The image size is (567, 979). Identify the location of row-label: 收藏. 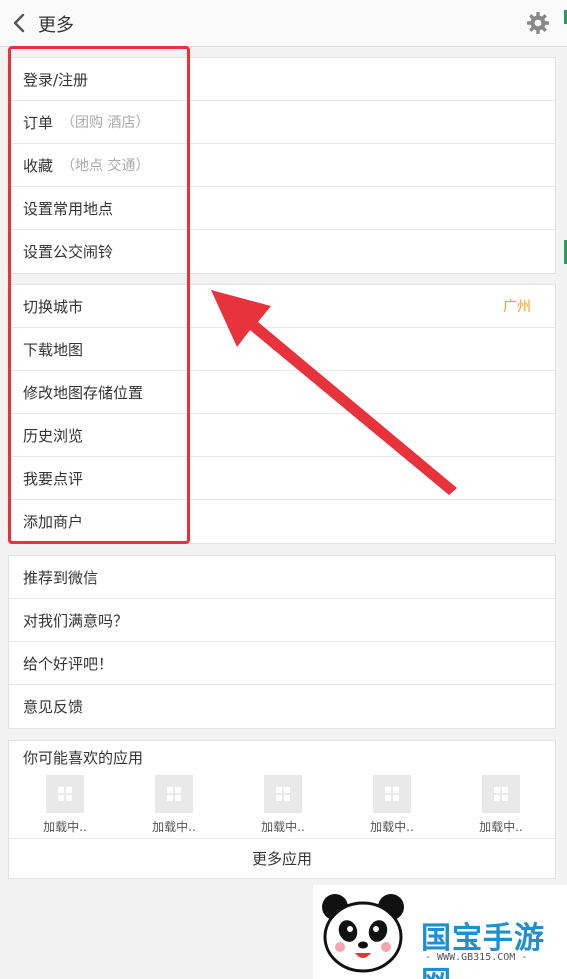
(38, 165).